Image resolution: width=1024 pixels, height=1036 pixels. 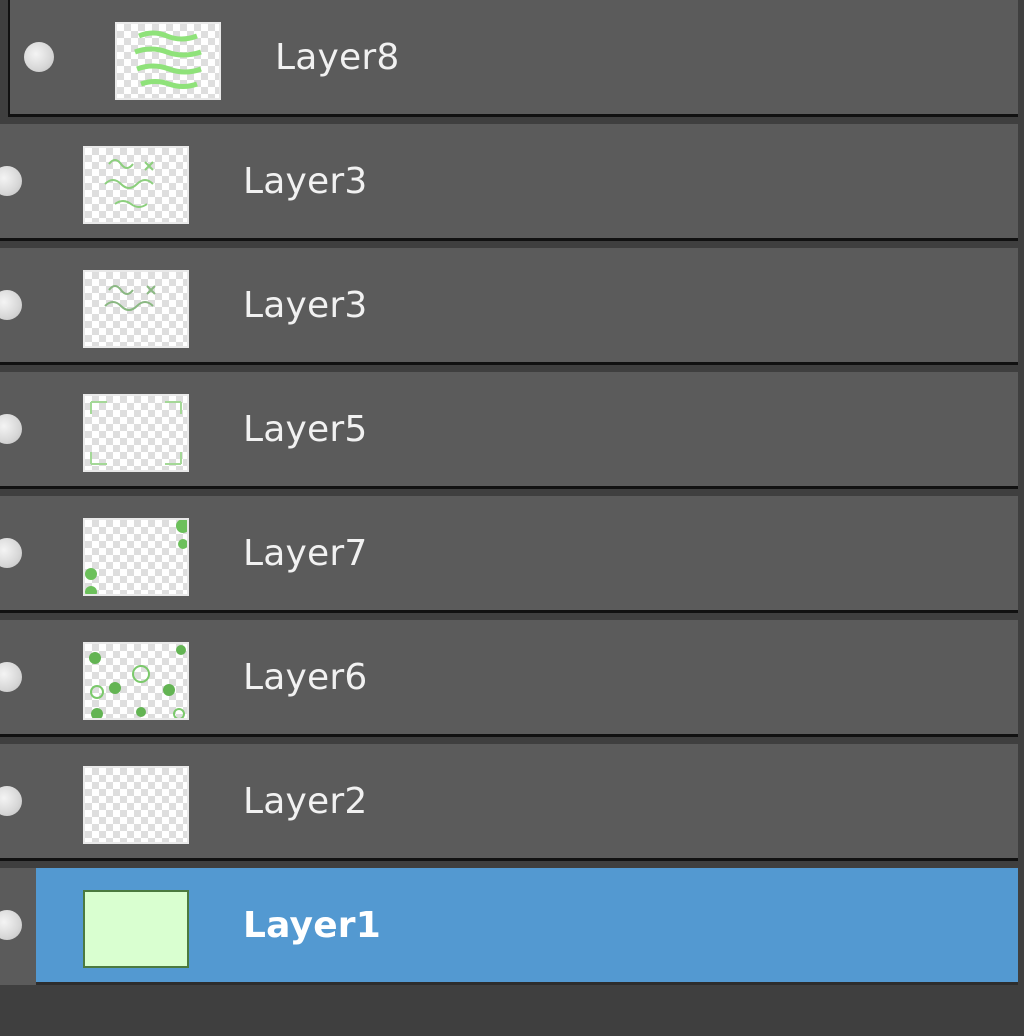 What do you see at coordinates (513, 58) in the screenshot?
I see `layer-row-layer8: Layer8` at bounding box center [513, 58].